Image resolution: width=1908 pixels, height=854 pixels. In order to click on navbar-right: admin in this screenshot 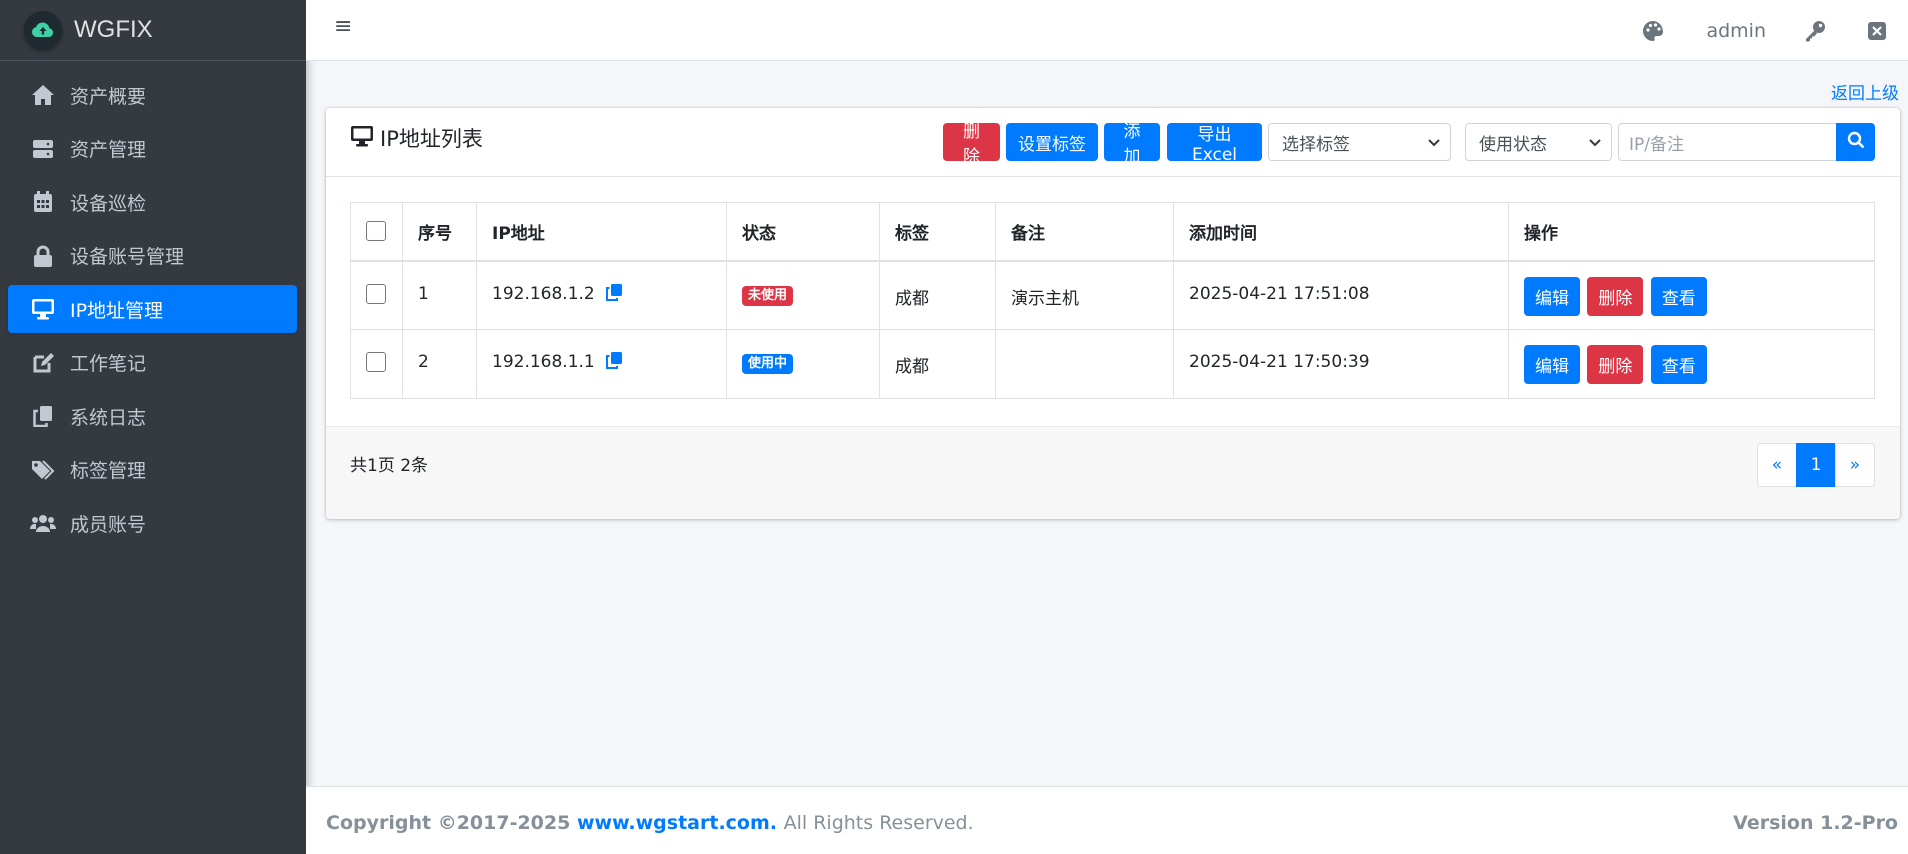, I will do `click(1775, 30)`.